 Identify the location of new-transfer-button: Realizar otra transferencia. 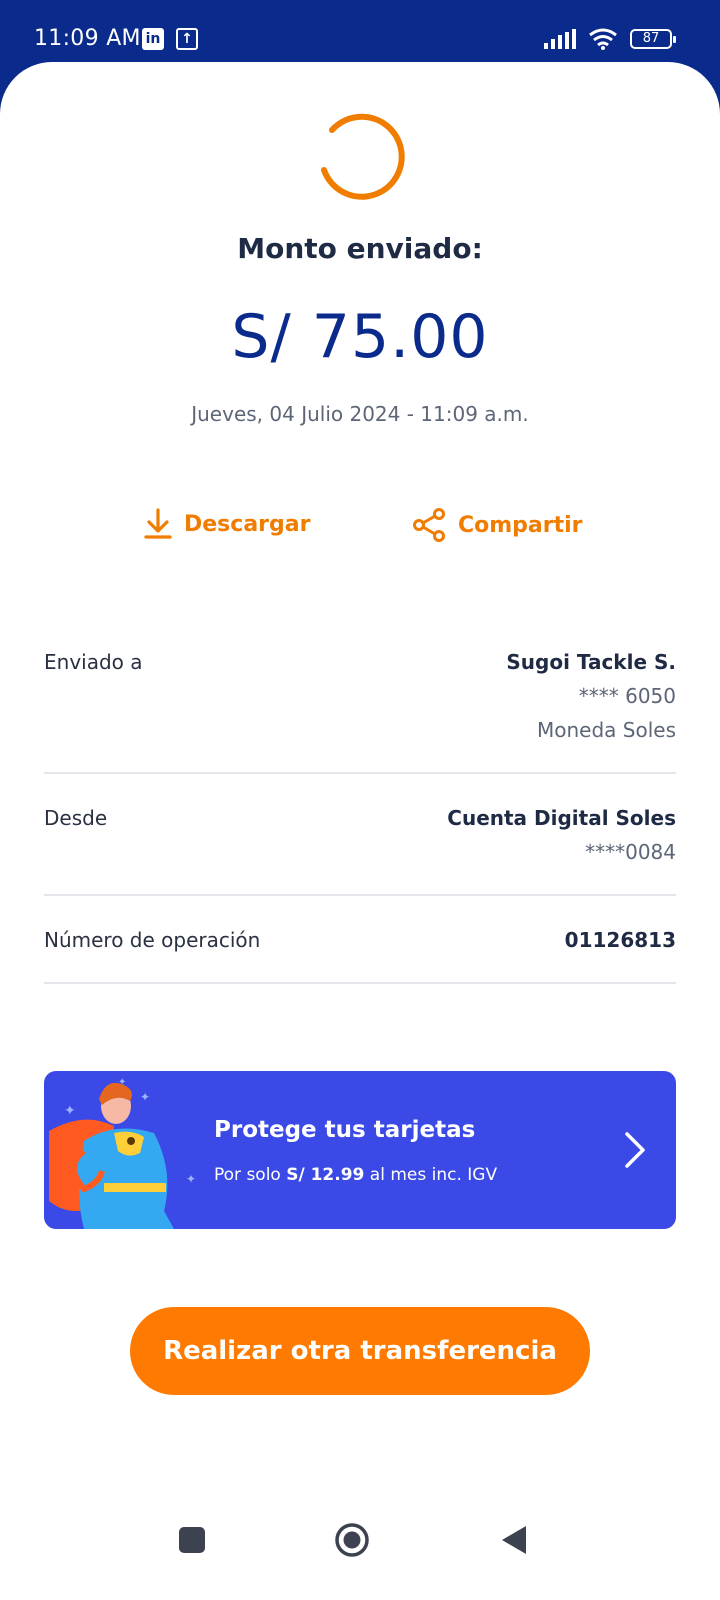
(360, 1351).